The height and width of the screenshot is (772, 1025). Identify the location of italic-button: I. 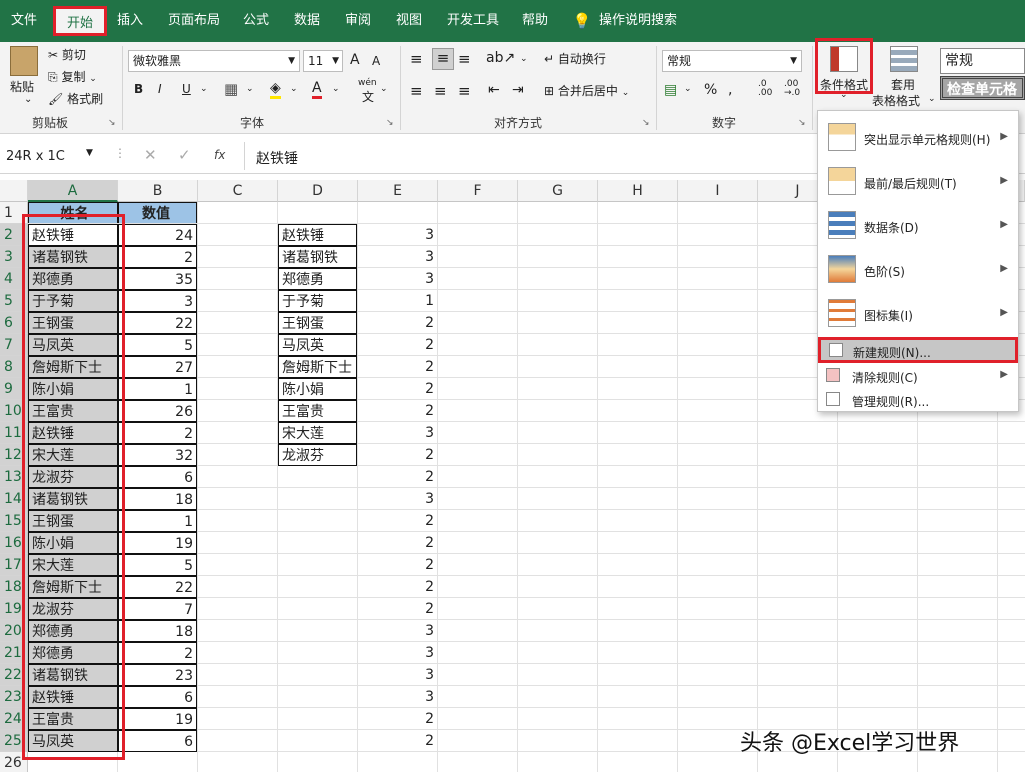
(160, 89).